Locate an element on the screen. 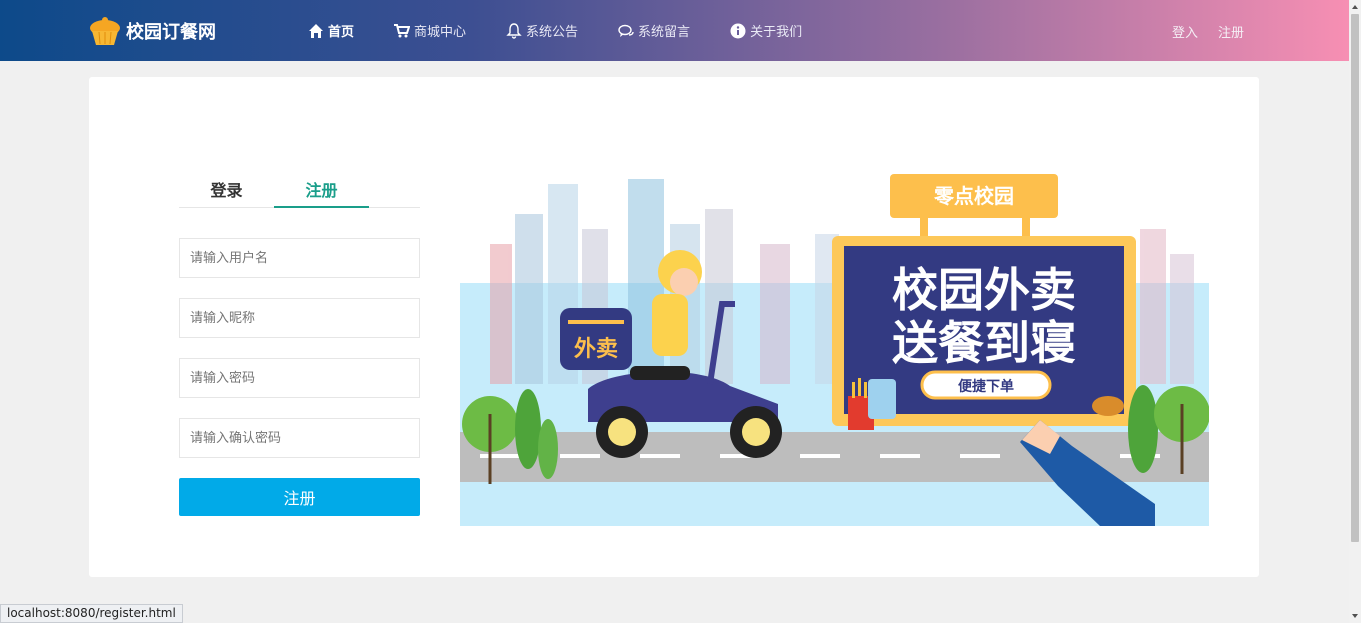 This screenshot has width=1361, height=623. confirm-password-input is located at coordinates (299, 438).